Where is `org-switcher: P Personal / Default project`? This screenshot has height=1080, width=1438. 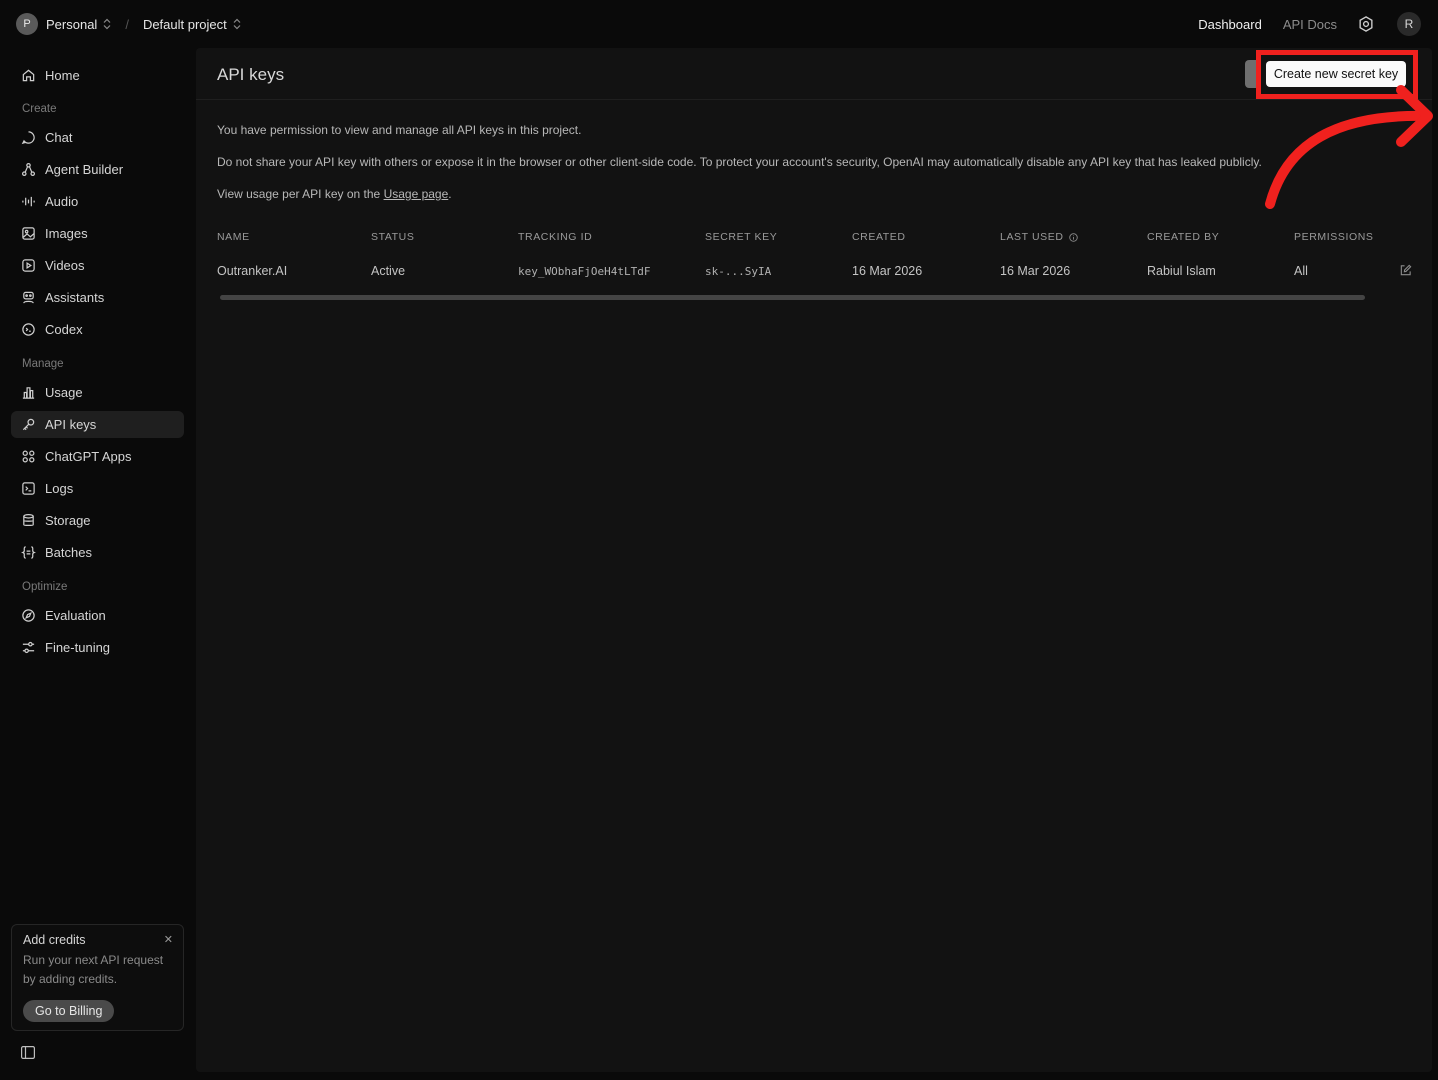 org-switcher: P Personal / Default project is located at coordinates (128, 24).